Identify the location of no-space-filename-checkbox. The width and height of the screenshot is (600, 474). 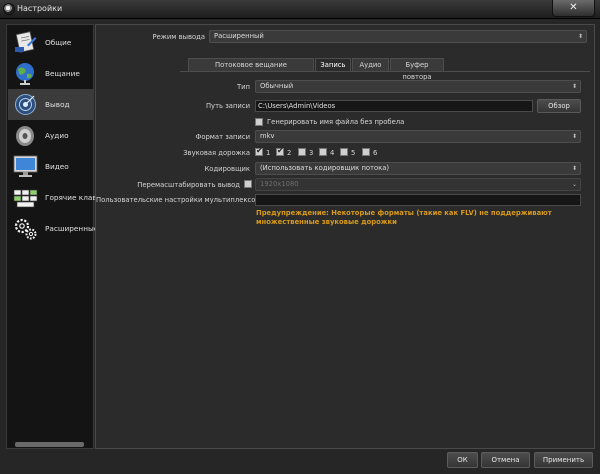
(259, 122).